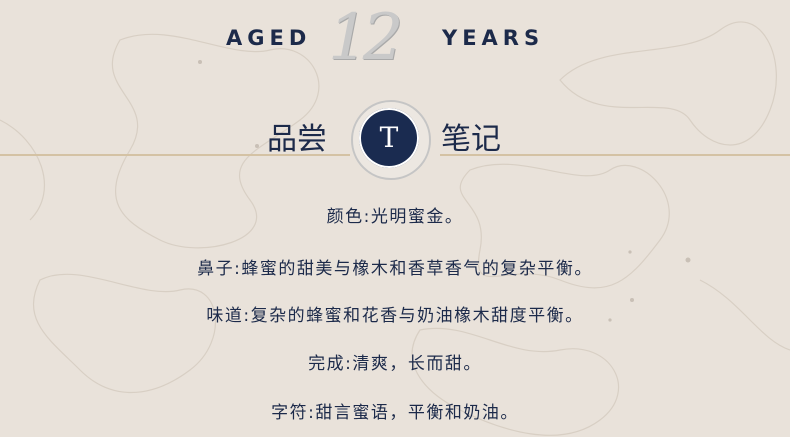  I want to click on years-label: YEARS, so click(493, 38).